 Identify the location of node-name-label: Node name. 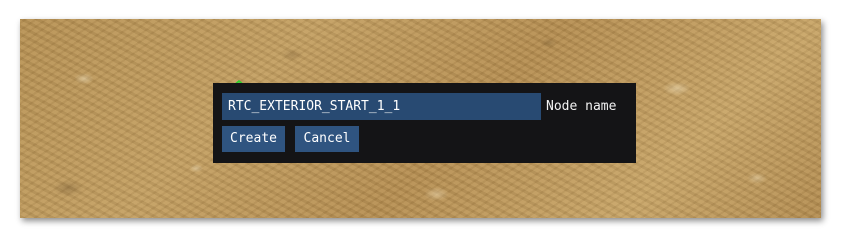
(581, 106).